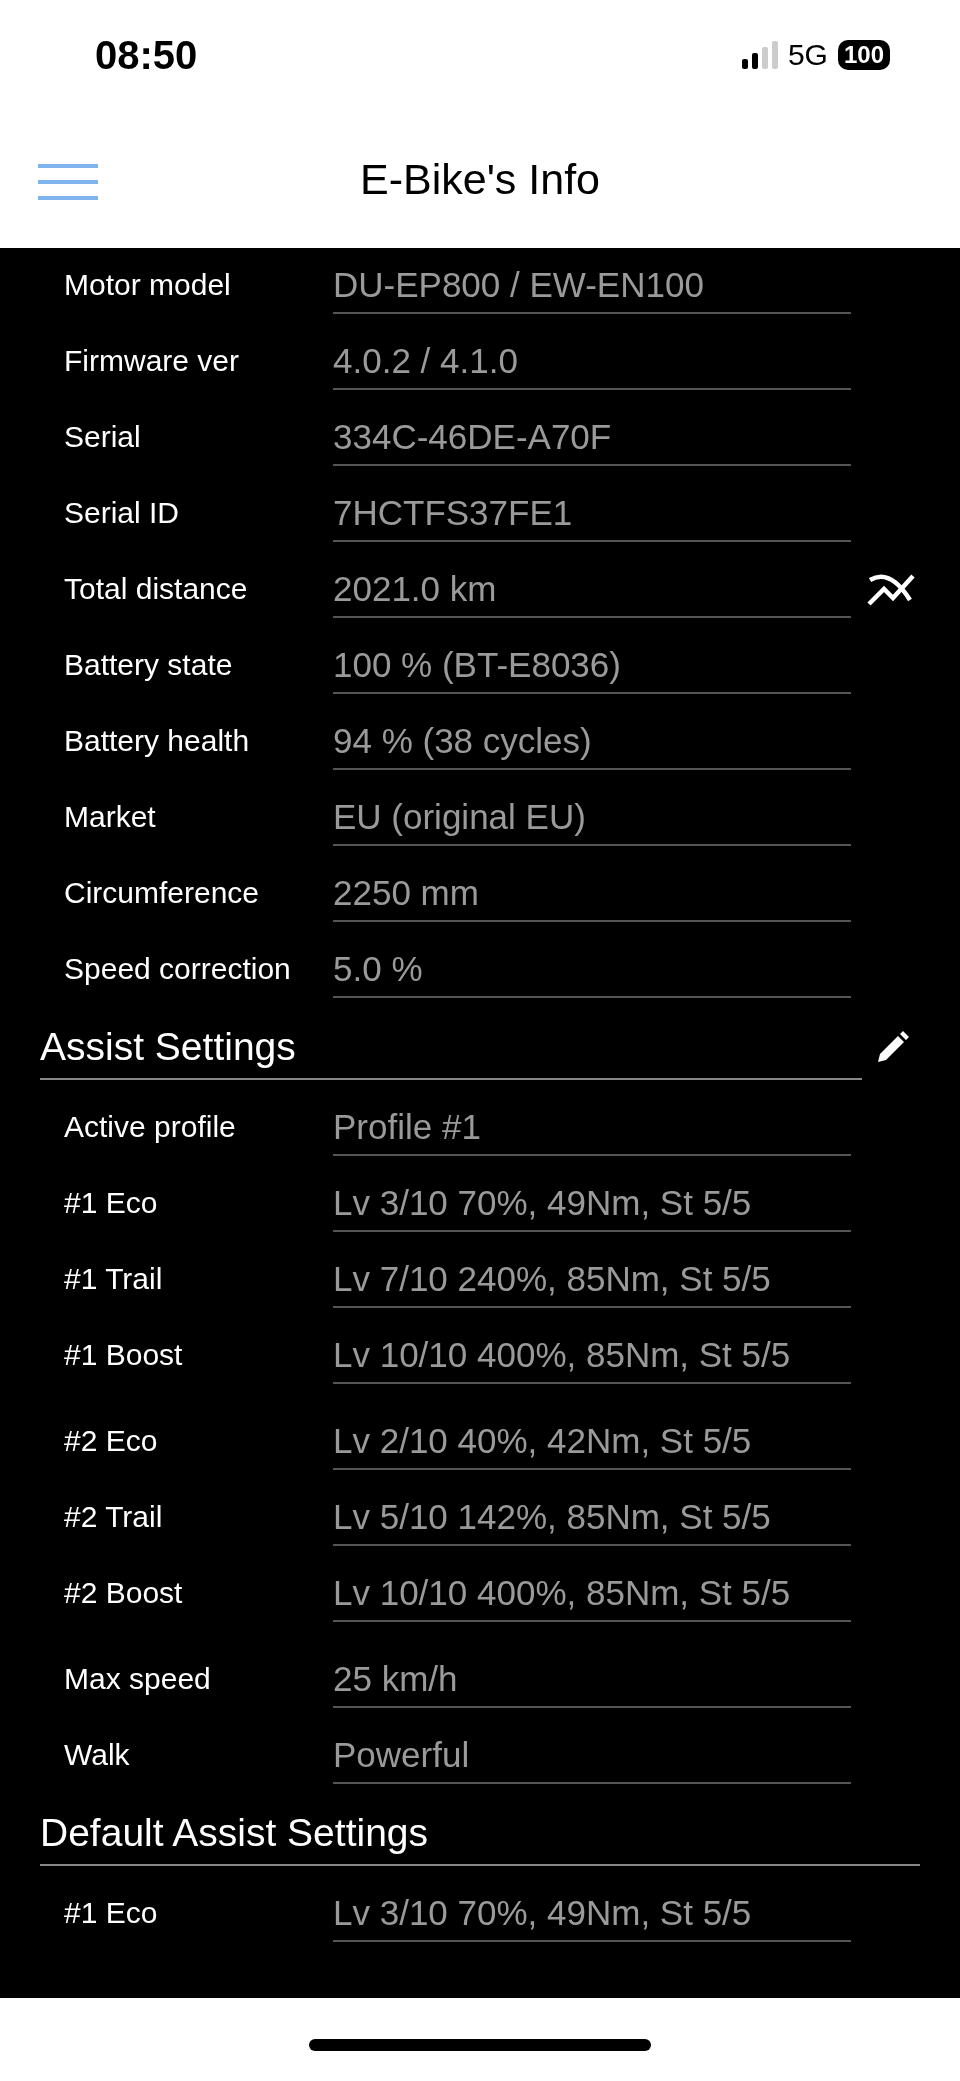 This screenshot has height=2081, width=960. I want to click on field-label: #2 Trail, so click(113, 1517).